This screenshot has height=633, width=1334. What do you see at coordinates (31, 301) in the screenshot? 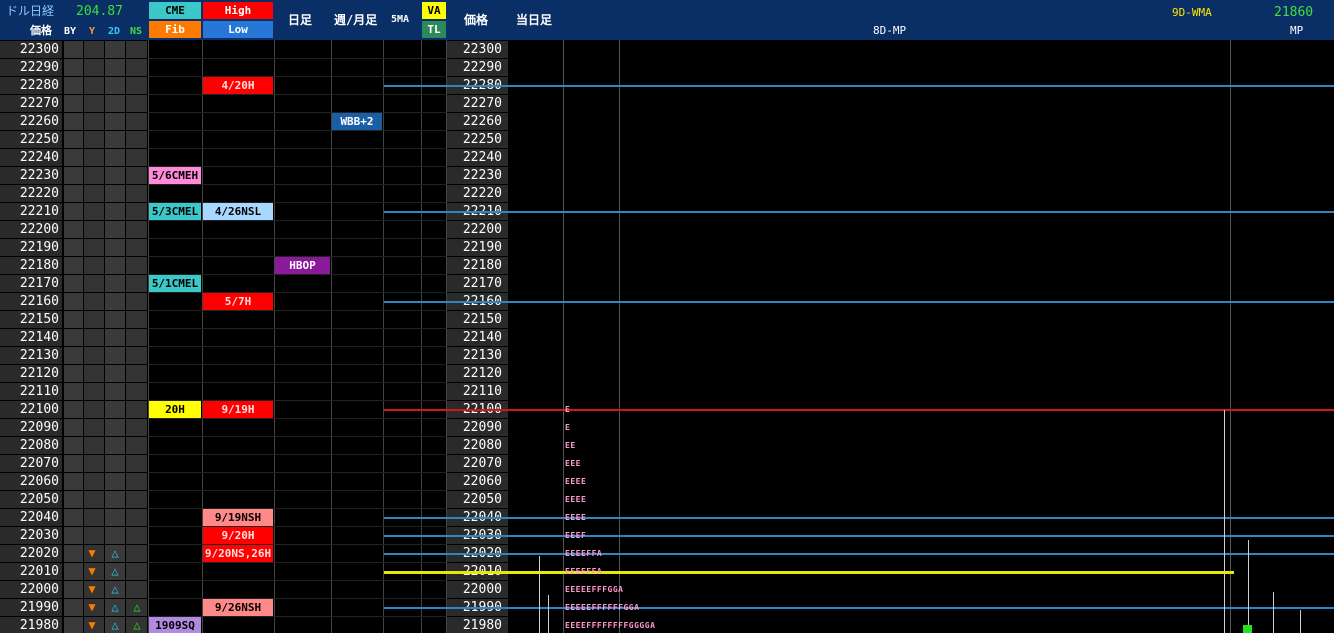
I see `price-cell: 22160` at bounding box center [31, 301].